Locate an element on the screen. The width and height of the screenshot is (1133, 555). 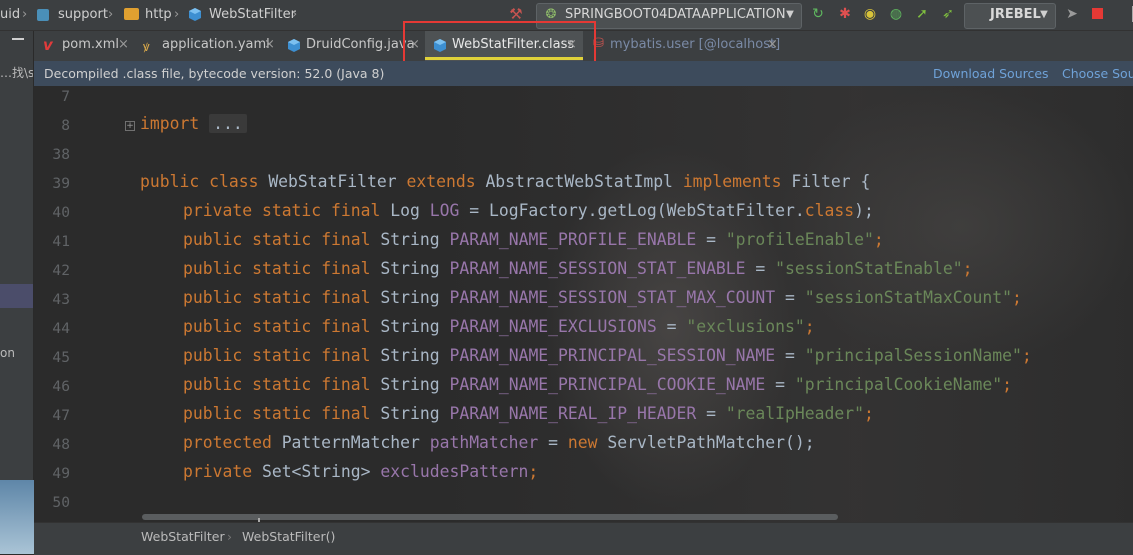
line-number: 41 is located at coordinates (61, 241).